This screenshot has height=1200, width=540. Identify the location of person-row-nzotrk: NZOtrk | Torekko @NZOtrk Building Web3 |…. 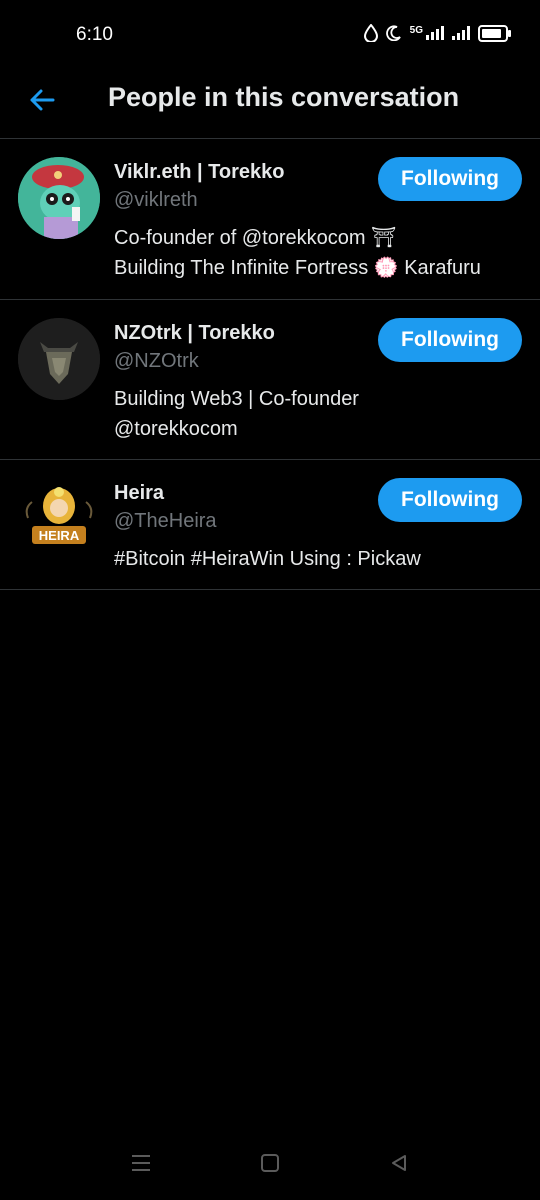
(270, 380).